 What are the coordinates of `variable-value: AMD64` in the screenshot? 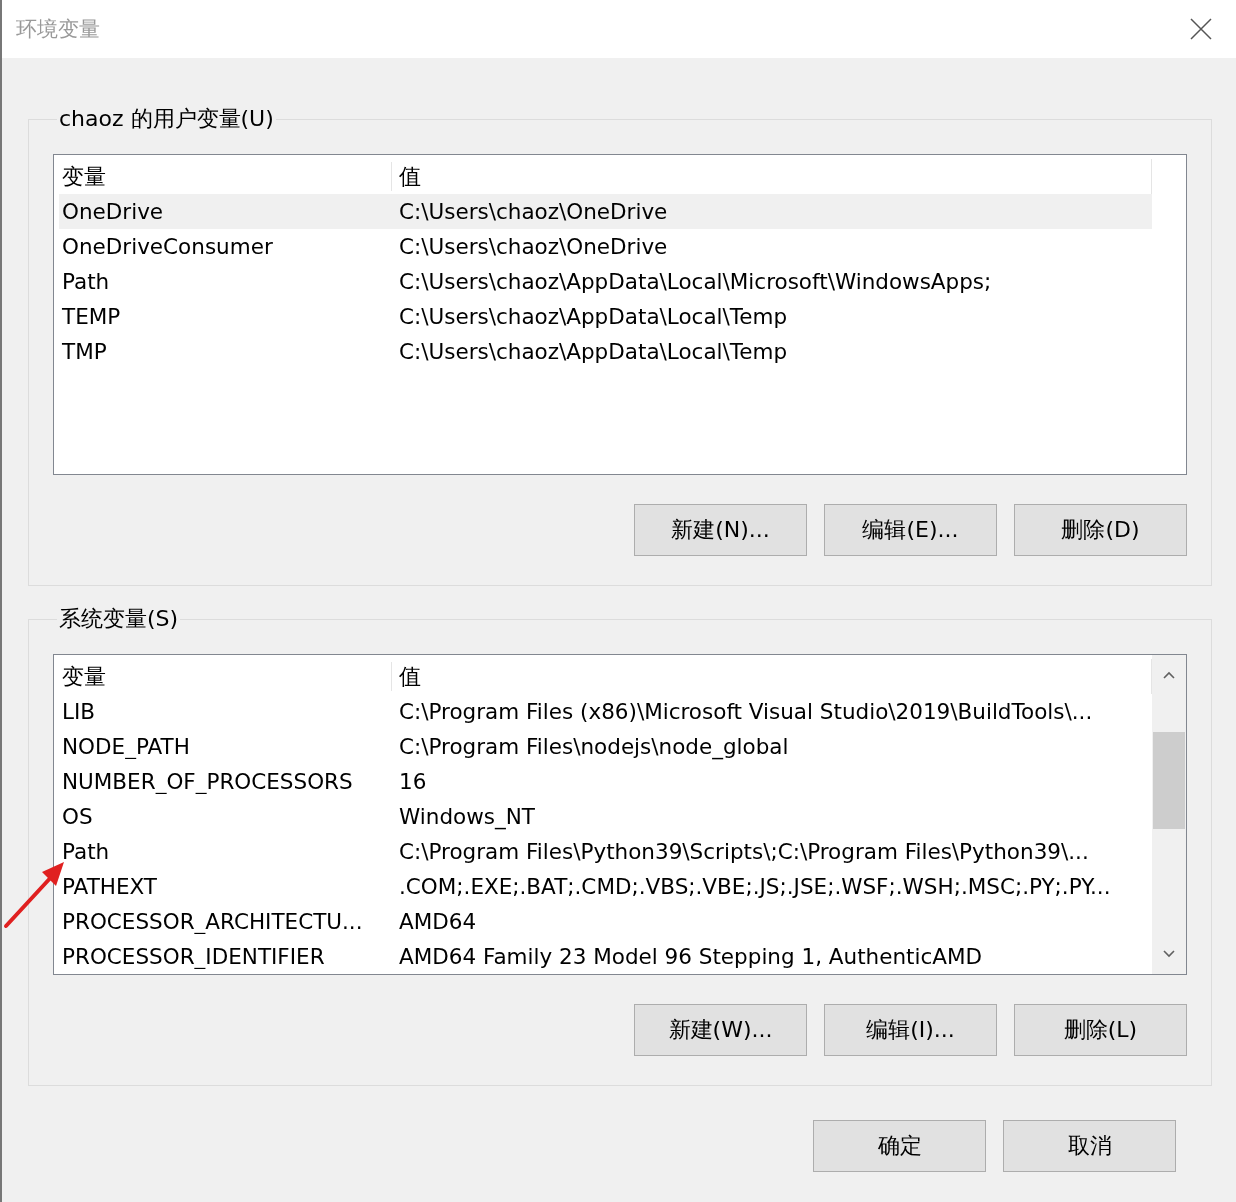 It's located at (438, 921).